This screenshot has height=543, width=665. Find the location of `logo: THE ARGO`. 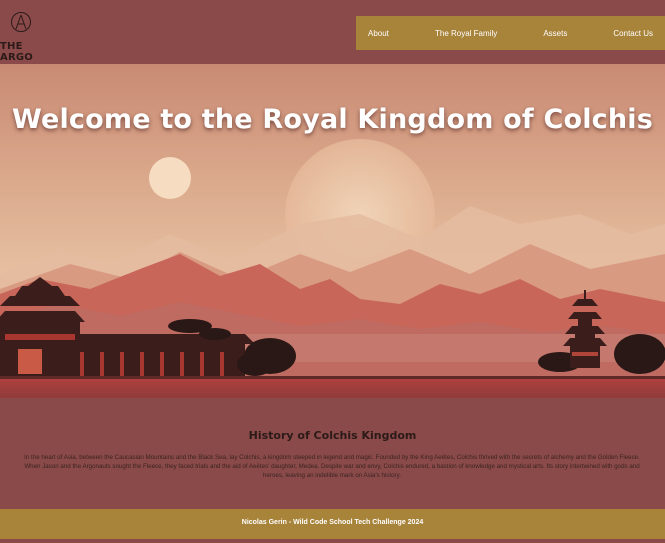

logo: THE ARGO is located at coordinates (23, 37).